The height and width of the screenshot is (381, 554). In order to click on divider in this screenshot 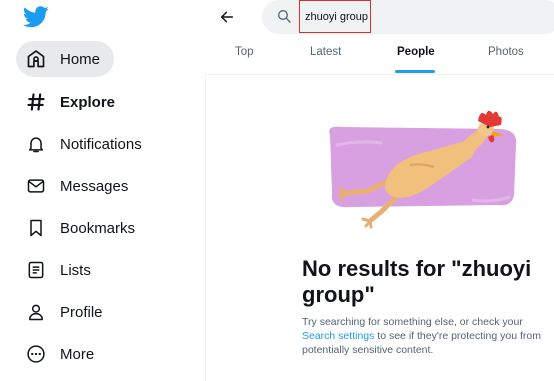, I will do `click(379, 74)`.